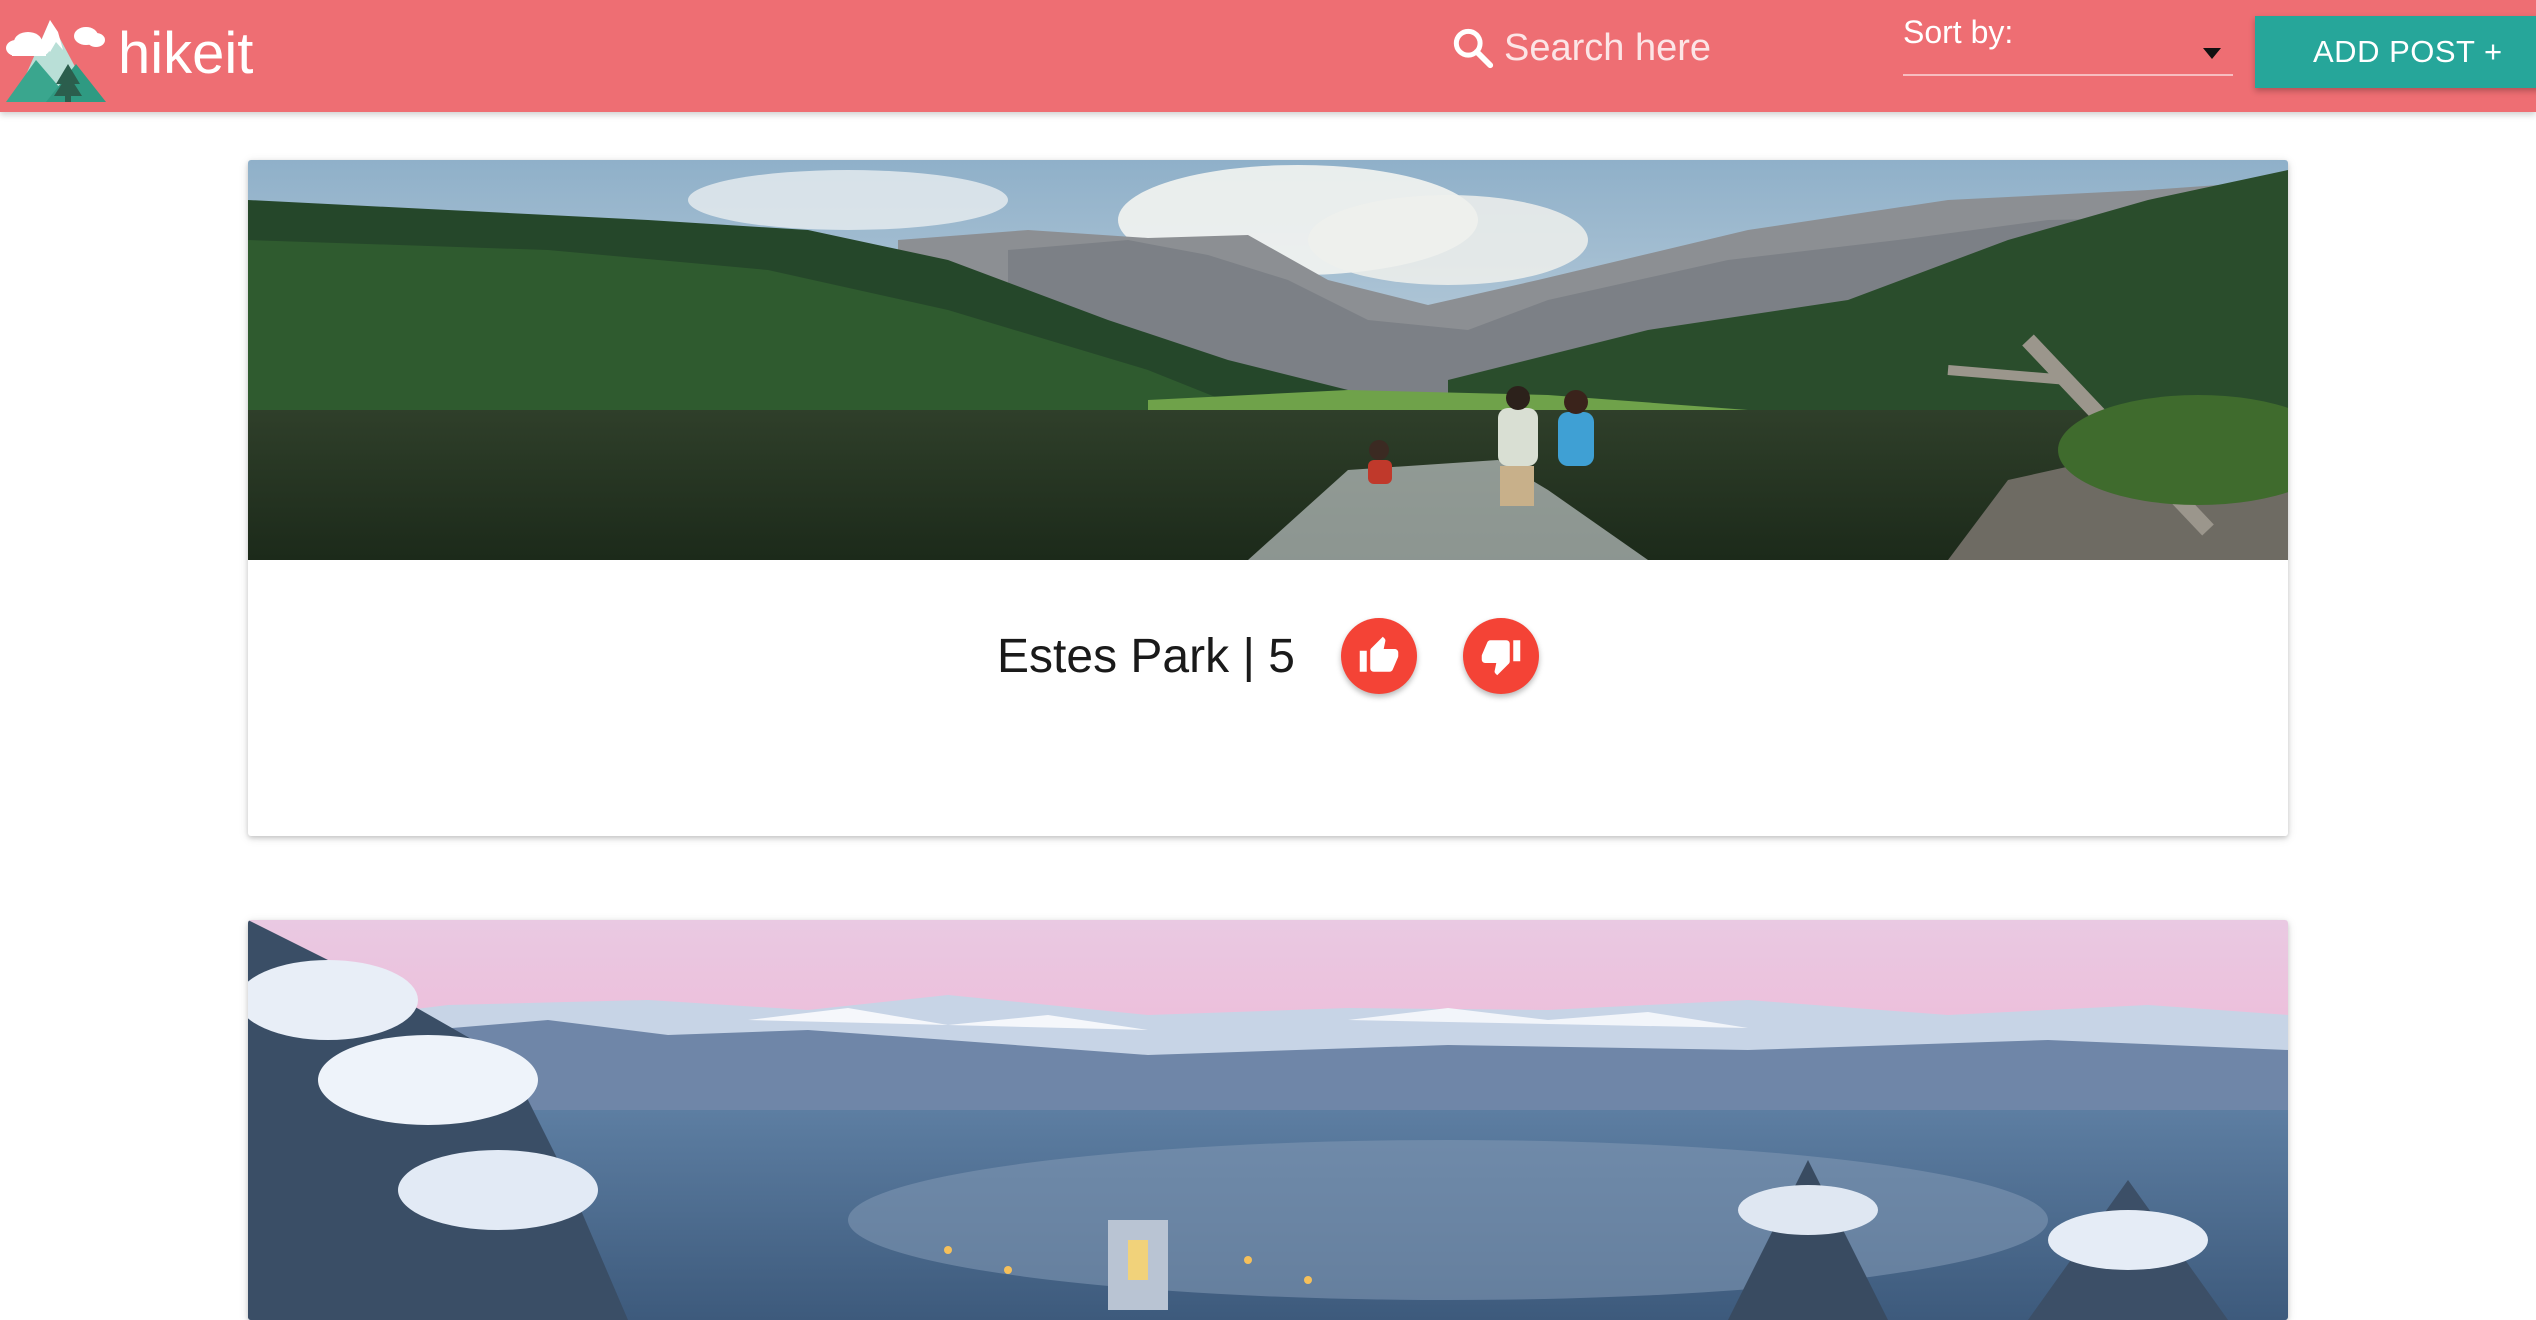 This screenshot has height=1320, width=2536. What do you see at coordinates (2212, 53) in the screenshot?
I see `dropdown-caret-icon` at bounding box center [2212, 53].